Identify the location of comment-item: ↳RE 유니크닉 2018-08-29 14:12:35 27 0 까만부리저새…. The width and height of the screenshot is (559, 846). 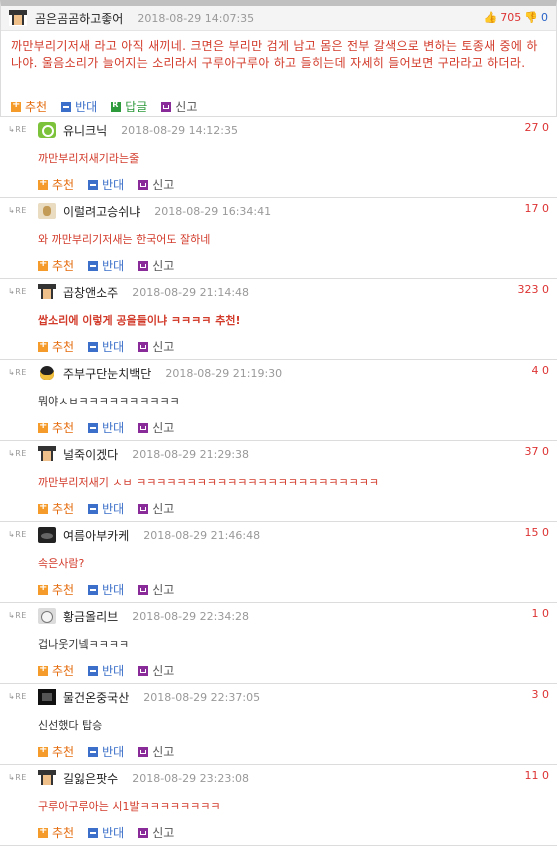
(278, 157).